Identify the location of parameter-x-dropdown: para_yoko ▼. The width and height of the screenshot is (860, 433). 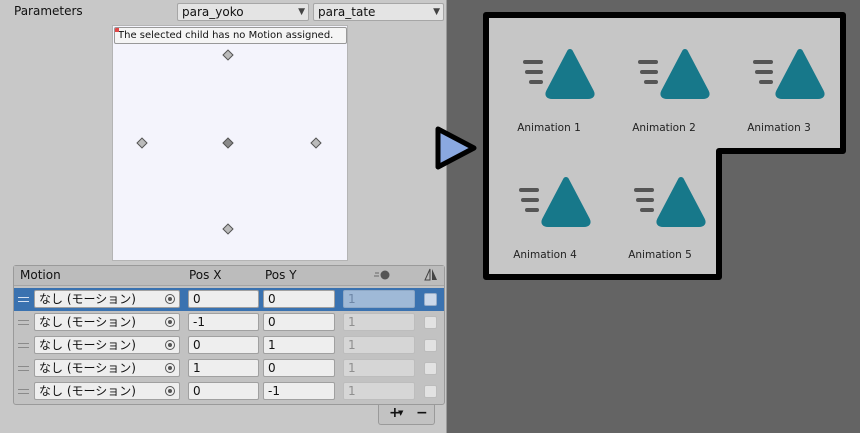
(243, 12).